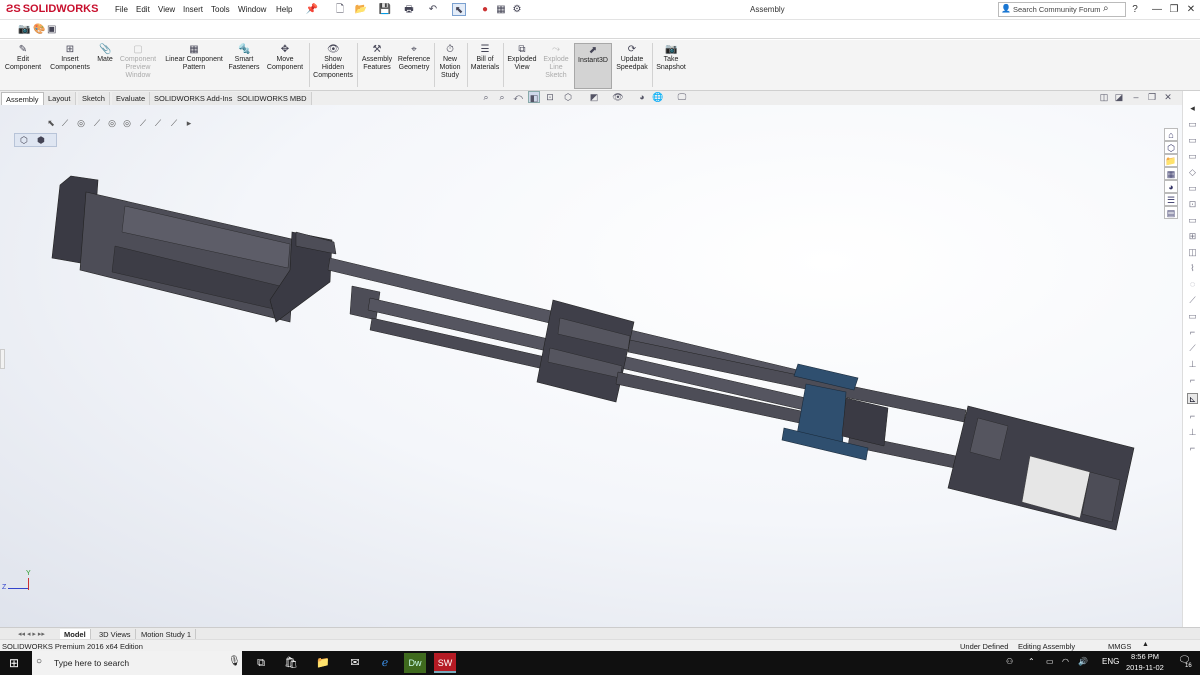 The height and width of the screenshot is (675, 1200). I want to click on assembly-features-button: ⚒ Assembly Features, so click(377, 66).